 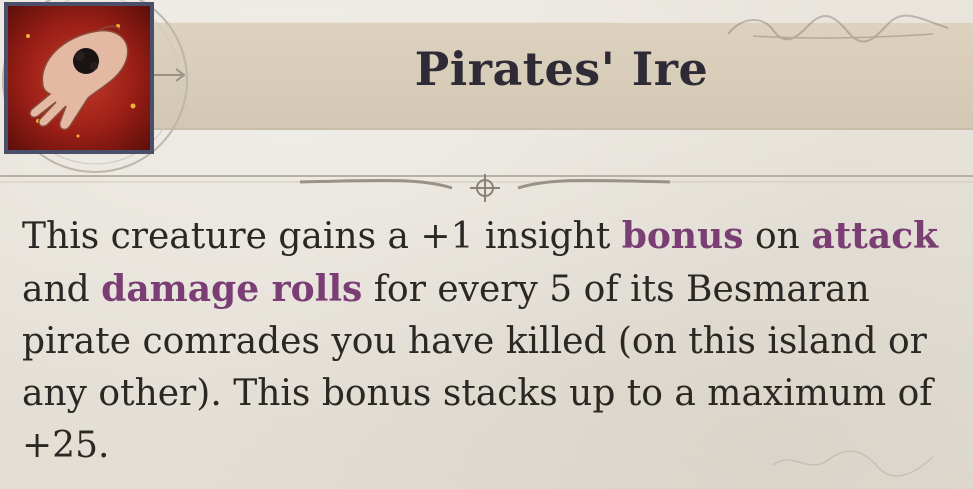 I want to click on keyword-bonus: bonus, so click(x=683, y=236).